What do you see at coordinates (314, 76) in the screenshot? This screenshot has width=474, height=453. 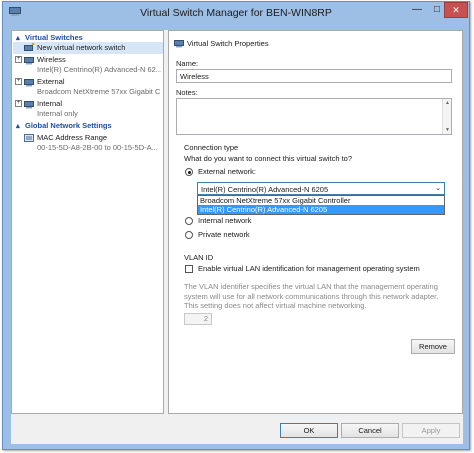 I see `name-field` at bounding box center [314, 76].